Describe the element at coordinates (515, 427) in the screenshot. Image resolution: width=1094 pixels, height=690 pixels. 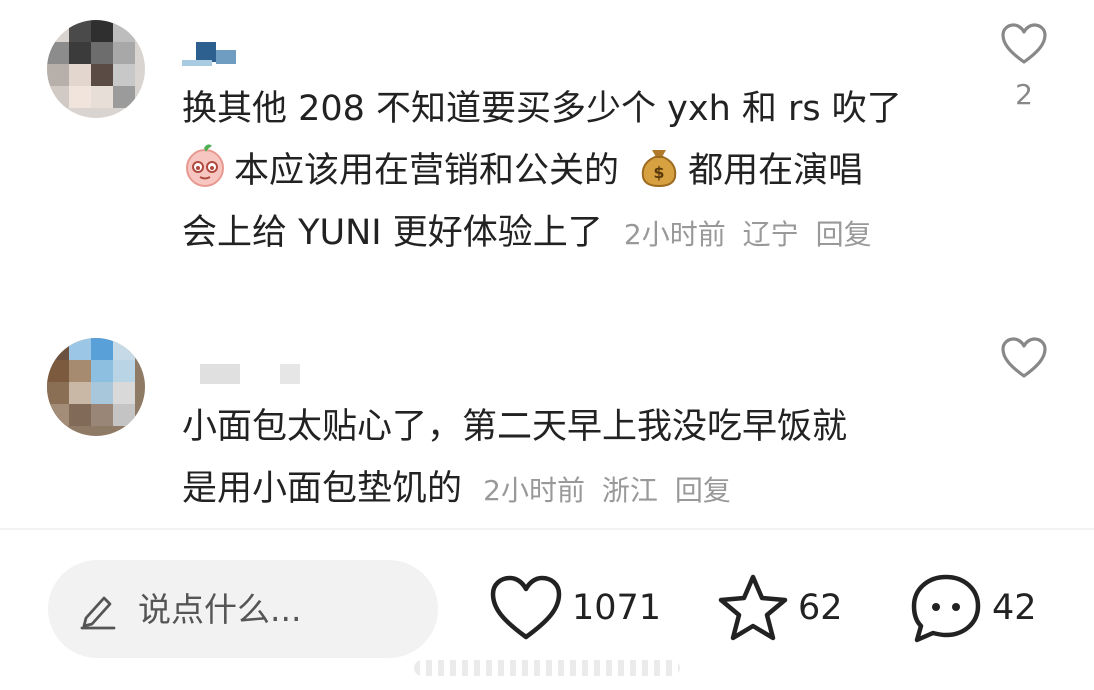
I see `comment-line: 小面包太贴心了，第二天早上我没吃早饭就` at that location.